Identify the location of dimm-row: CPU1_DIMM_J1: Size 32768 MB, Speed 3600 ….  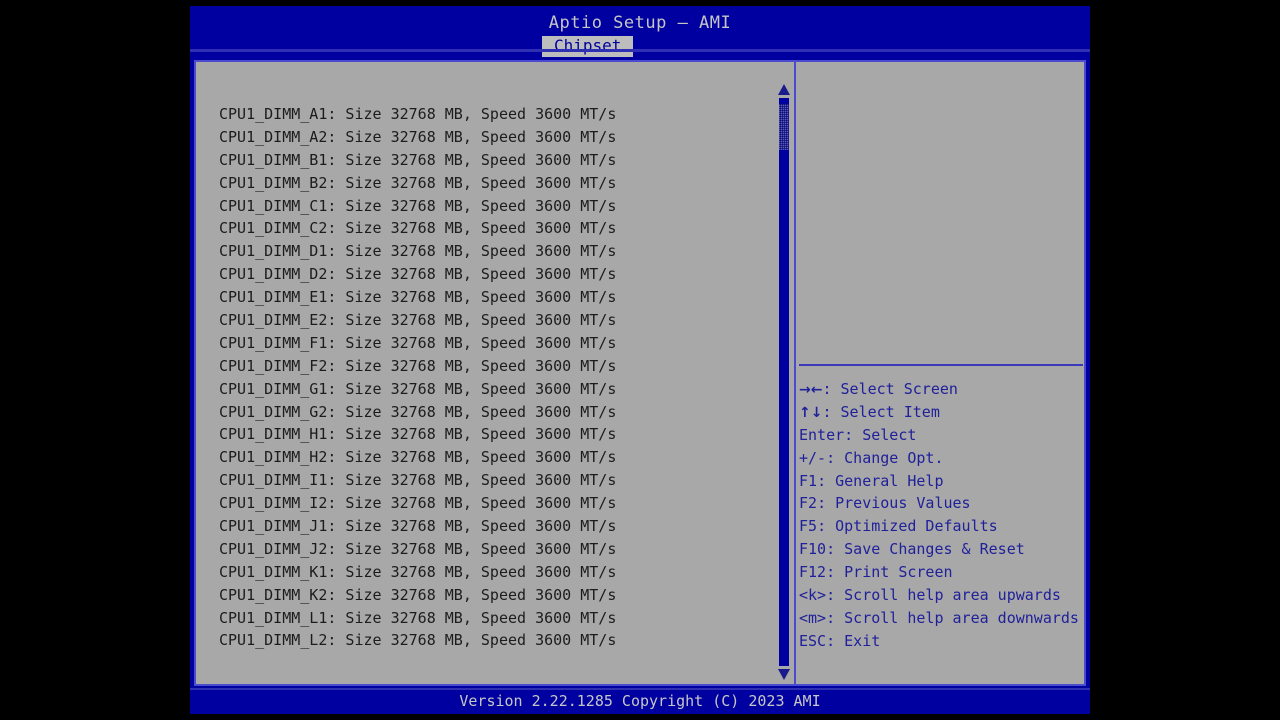
(499, 526).